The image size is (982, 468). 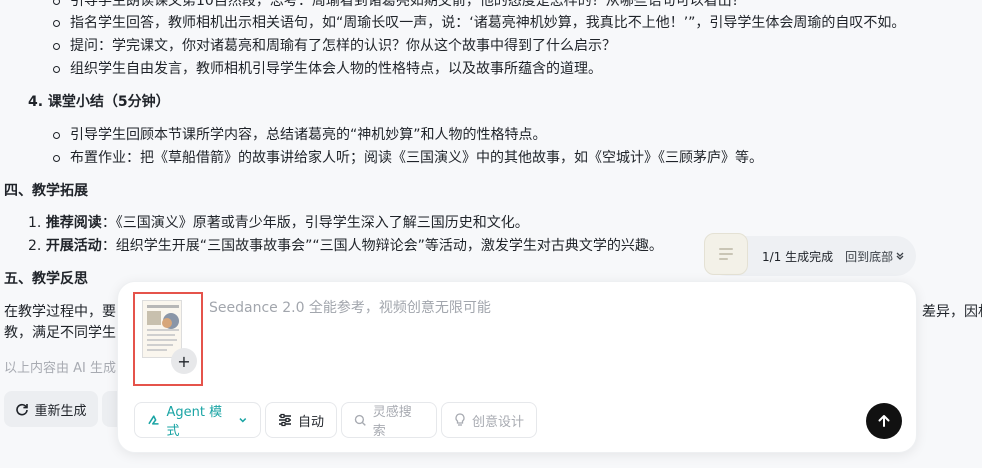 I want to click on plus-icon: +, so click(x=184, y=361).